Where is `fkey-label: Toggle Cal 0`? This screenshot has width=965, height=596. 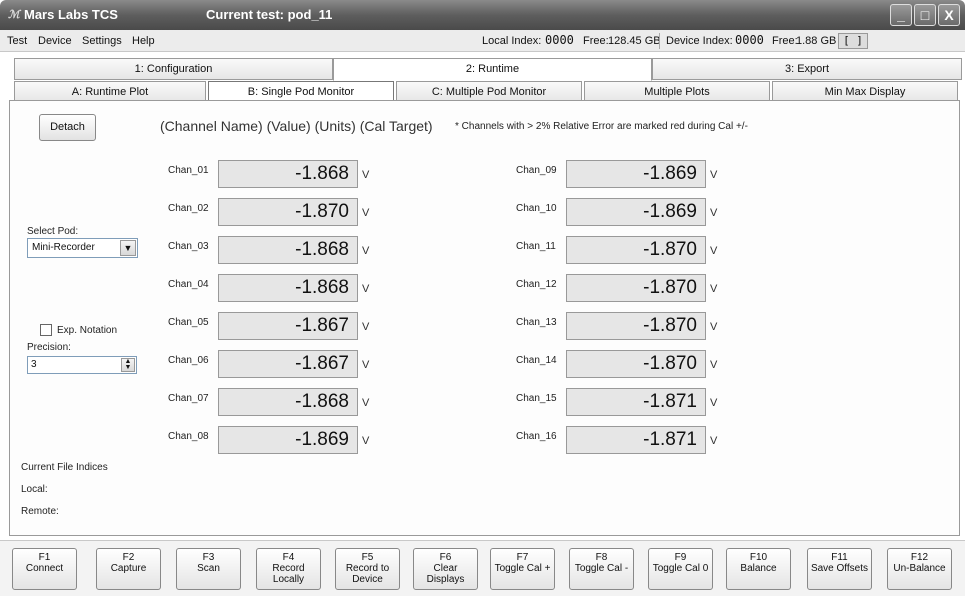 fkey-label: Toggle Cal 0 is located at coordinates (680, 568).